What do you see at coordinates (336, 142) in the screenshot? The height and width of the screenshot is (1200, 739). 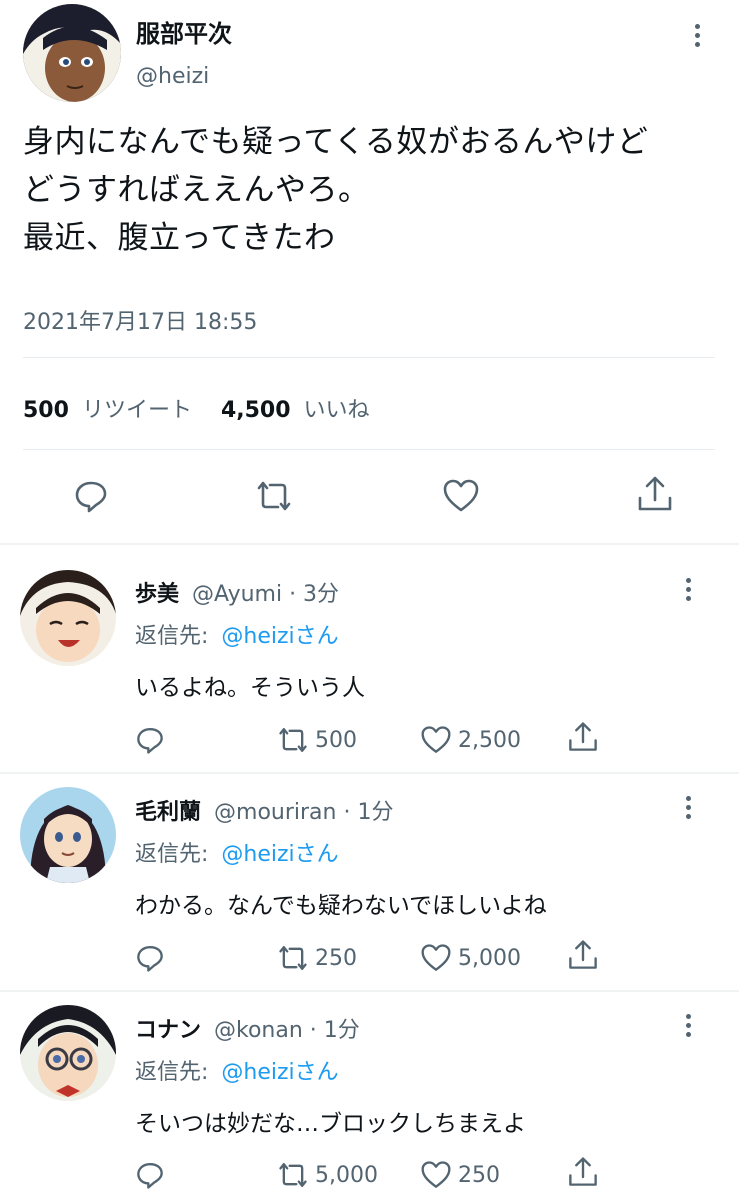 I see `tweet-text-line: 身内になんでも疑ってくる奴がおるんやけど` at bounding box center [336, 142].